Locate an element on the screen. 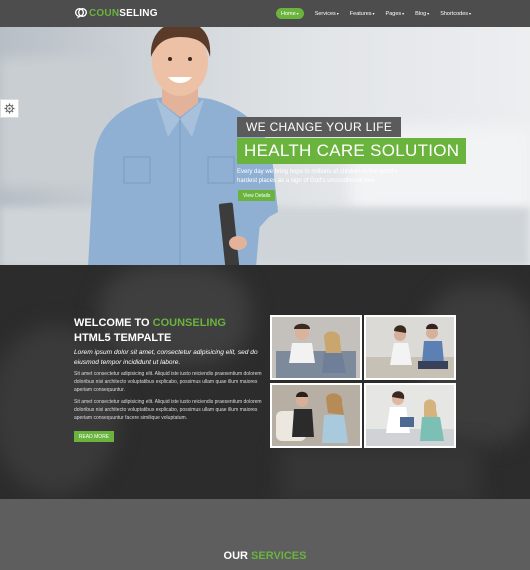 The height and width of the screenshot is (570, 530). hero-tagline: WE CHANGE YOUR LIFE is located at coordinates (319, 127).